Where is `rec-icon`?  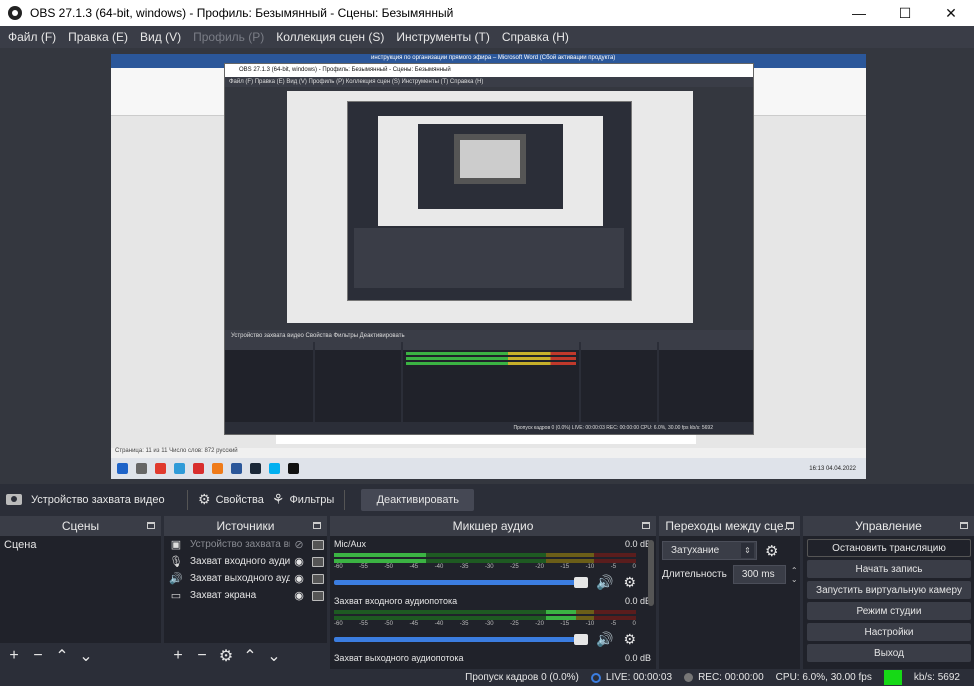 rec-icon is located at coordinates (689, 677).